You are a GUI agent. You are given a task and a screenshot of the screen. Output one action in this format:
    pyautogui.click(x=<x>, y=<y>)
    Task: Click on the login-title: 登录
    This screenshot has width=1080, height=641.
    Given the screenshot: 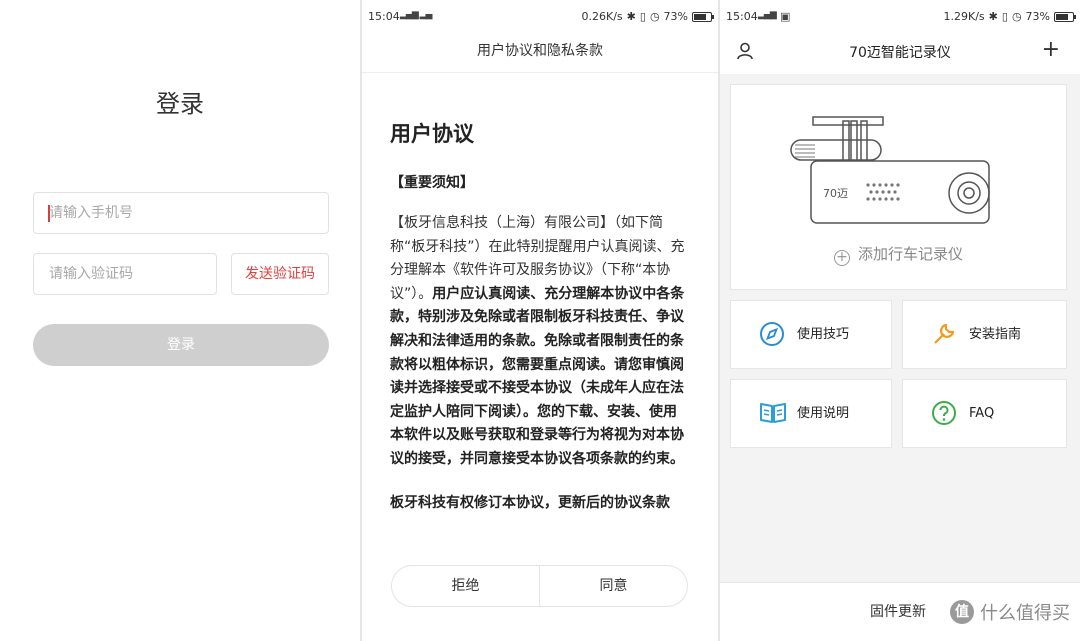 What is the action you would take?
    pyautogui.click(x=180, y=104)
    